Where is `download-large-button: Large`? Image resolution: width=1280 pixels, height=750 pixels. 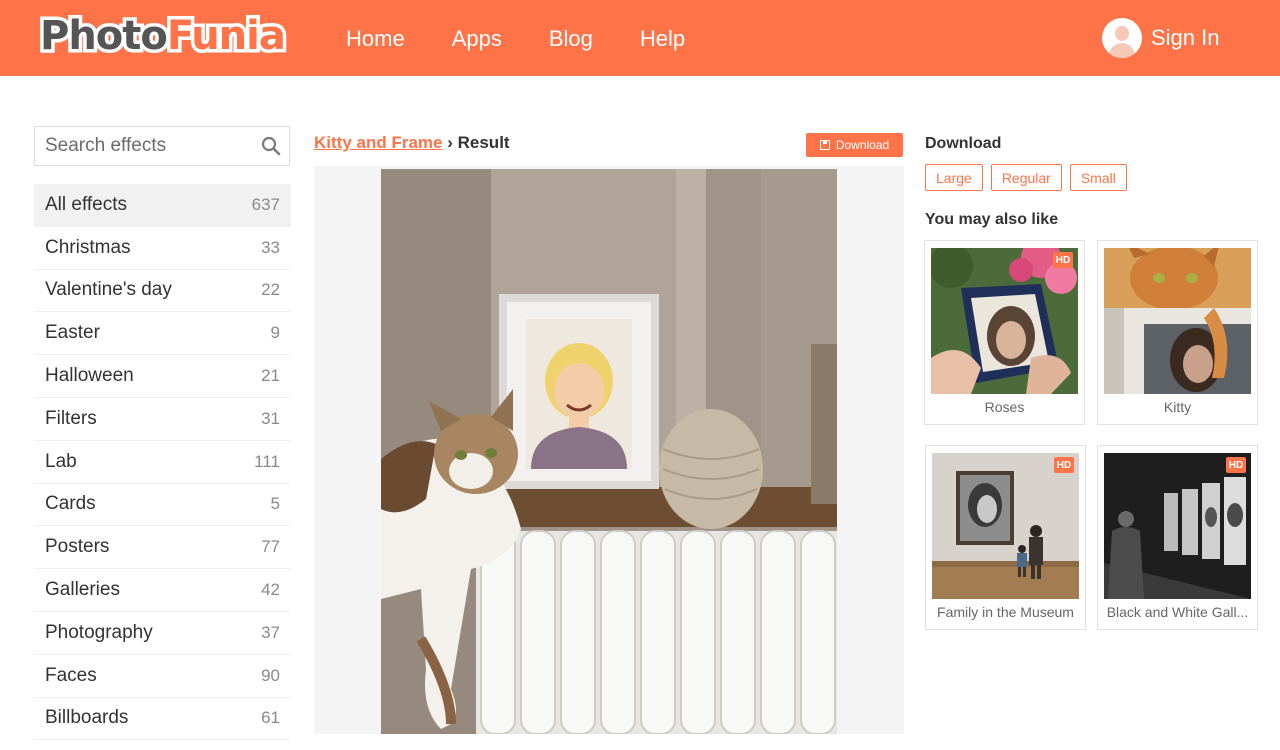
download-large-button: Large is located at coordinates (954, 177).